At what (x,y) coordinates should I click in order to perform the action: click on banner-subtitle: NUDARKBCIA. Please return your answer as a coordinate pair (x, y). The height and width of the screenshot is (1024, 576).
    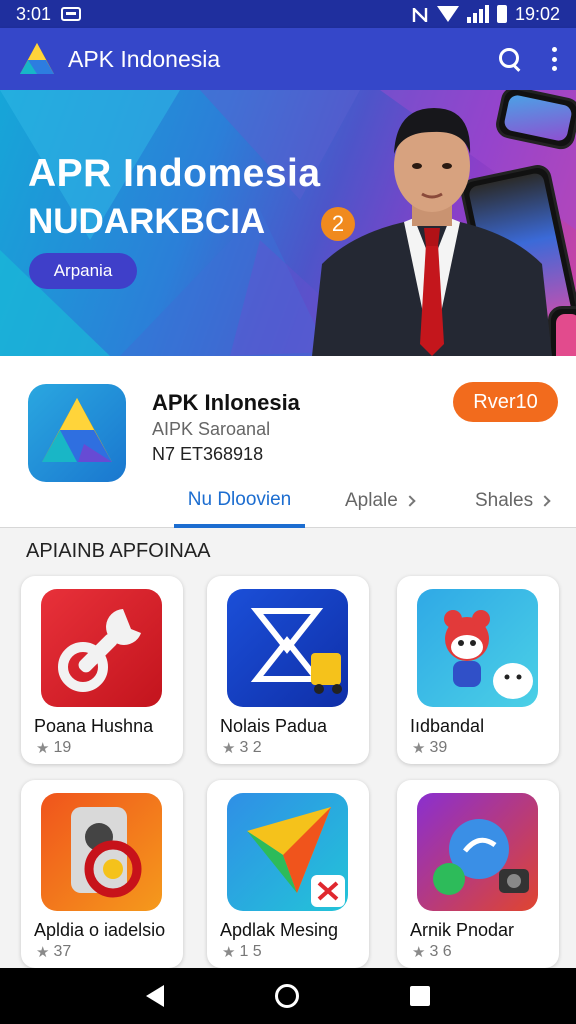
    Looking at the image, I should click on (147, 221).